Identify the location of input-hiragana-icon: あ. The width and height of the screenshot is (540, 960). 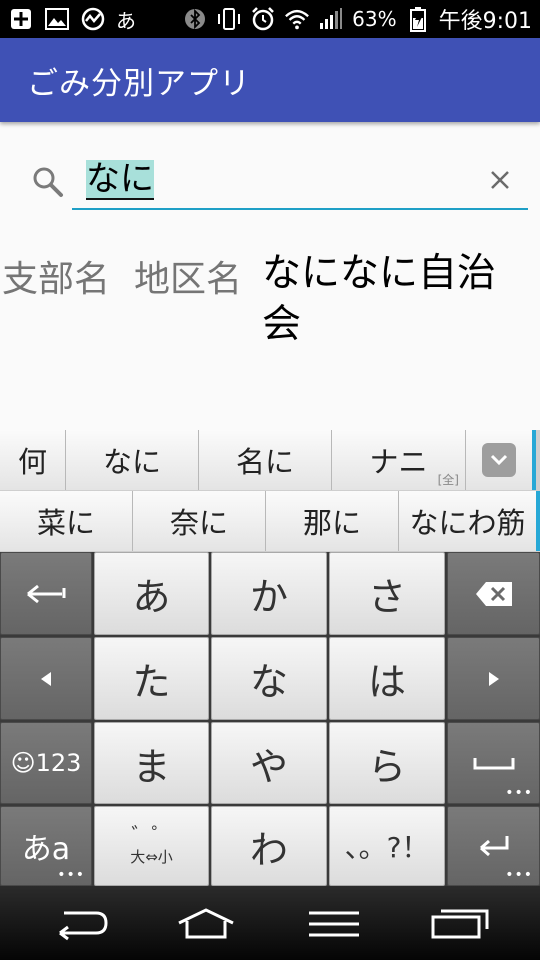
(126, 20).